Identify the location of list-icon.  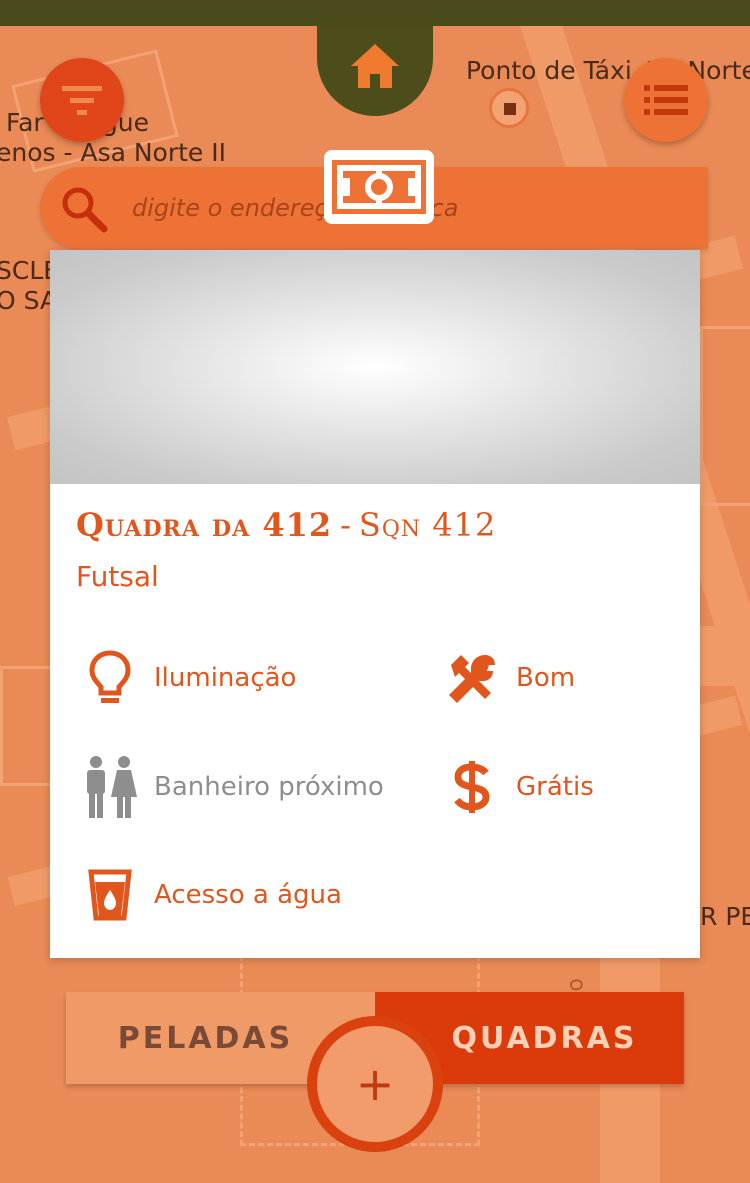
(666, 100).